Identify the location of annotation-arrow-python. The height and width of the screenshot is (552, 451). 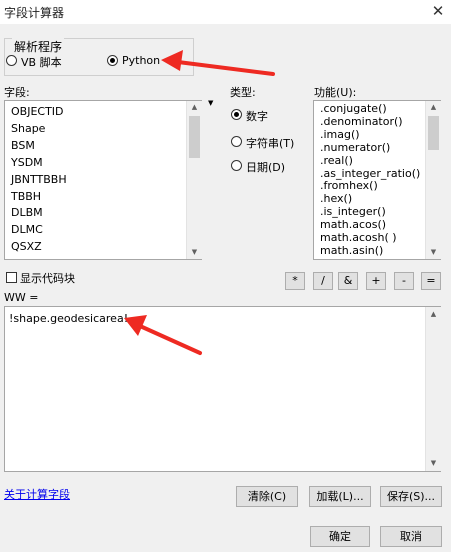
(218, 63).